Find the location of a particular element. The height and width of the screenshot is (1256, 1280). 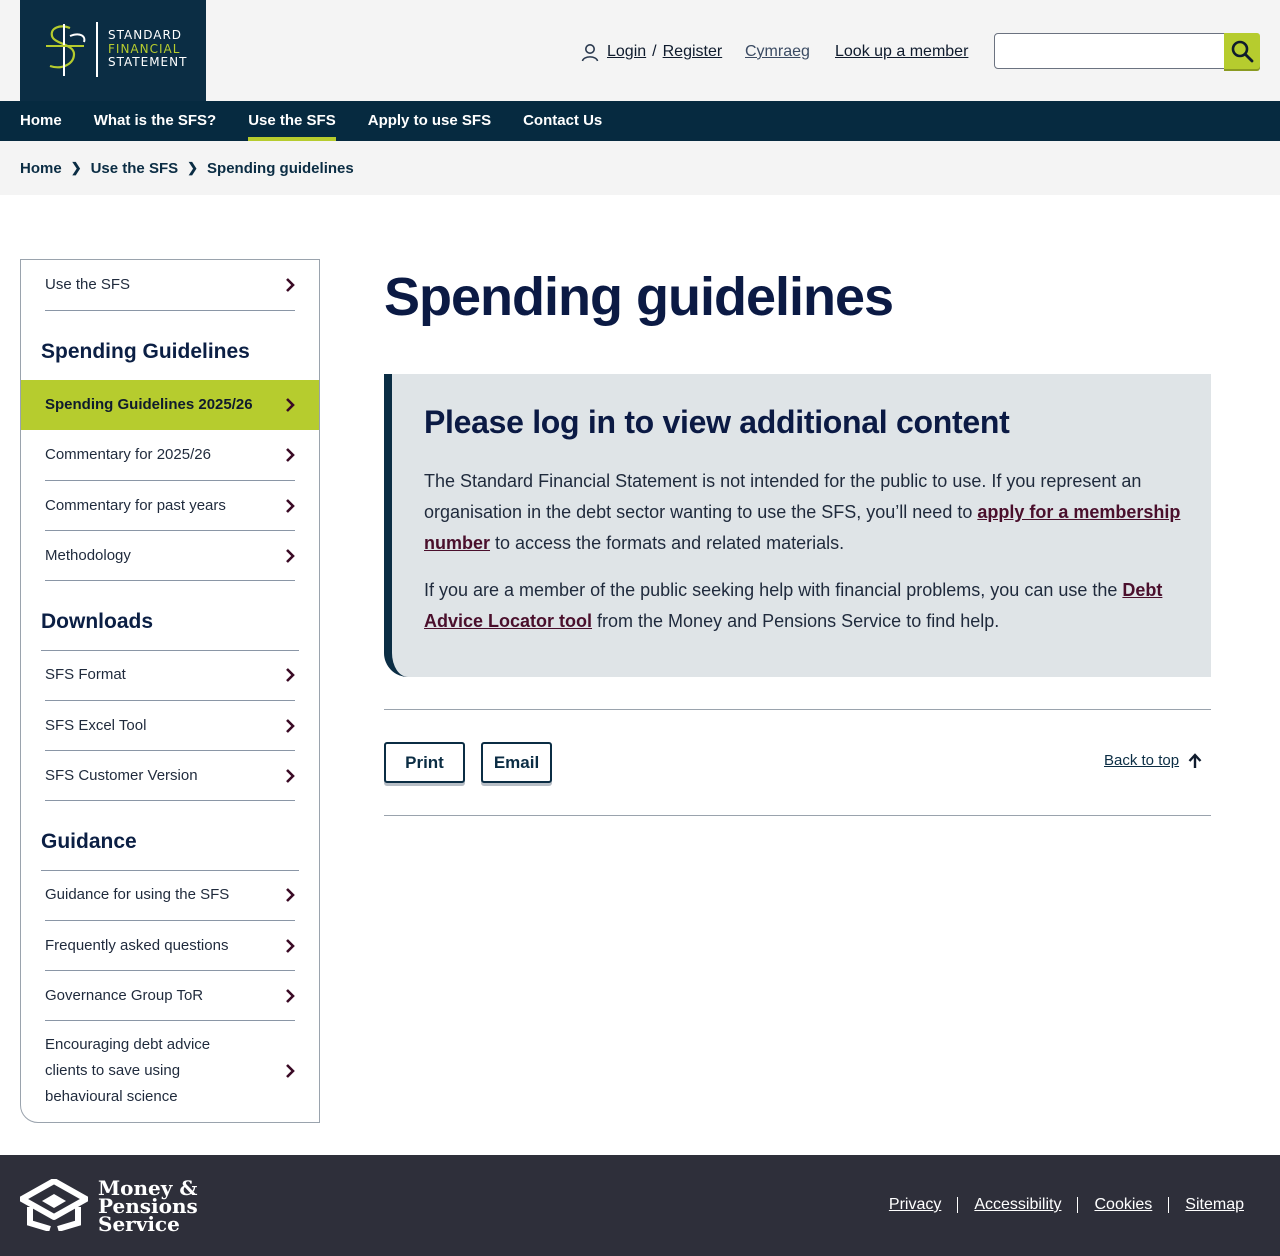

notice-heading: Please log in to view additional content is located at coordinates (717, 422).